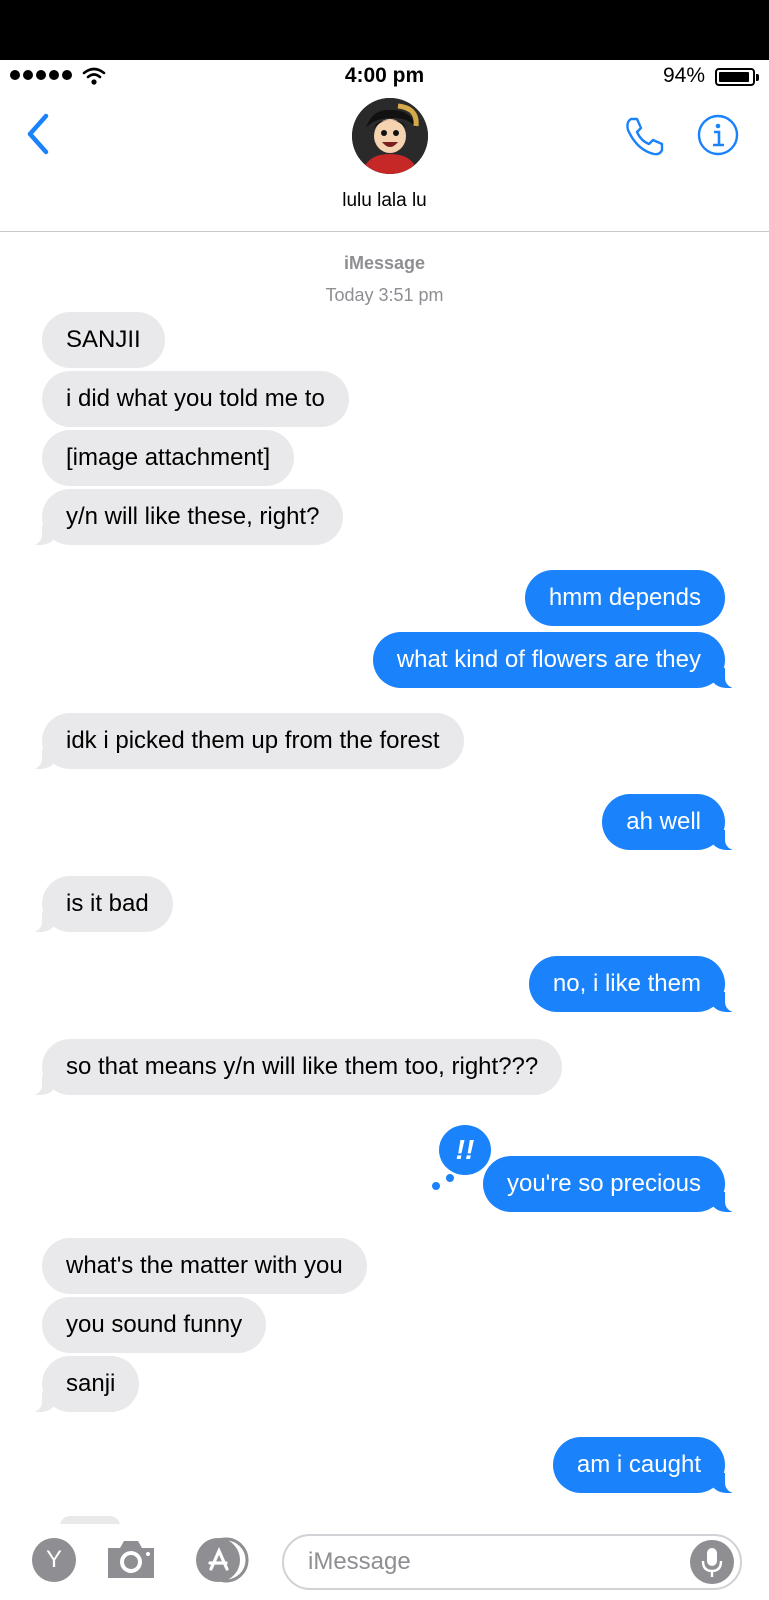 This screenshot has height=1600, width=769. I want to click on info-icon, so click(718, 135).